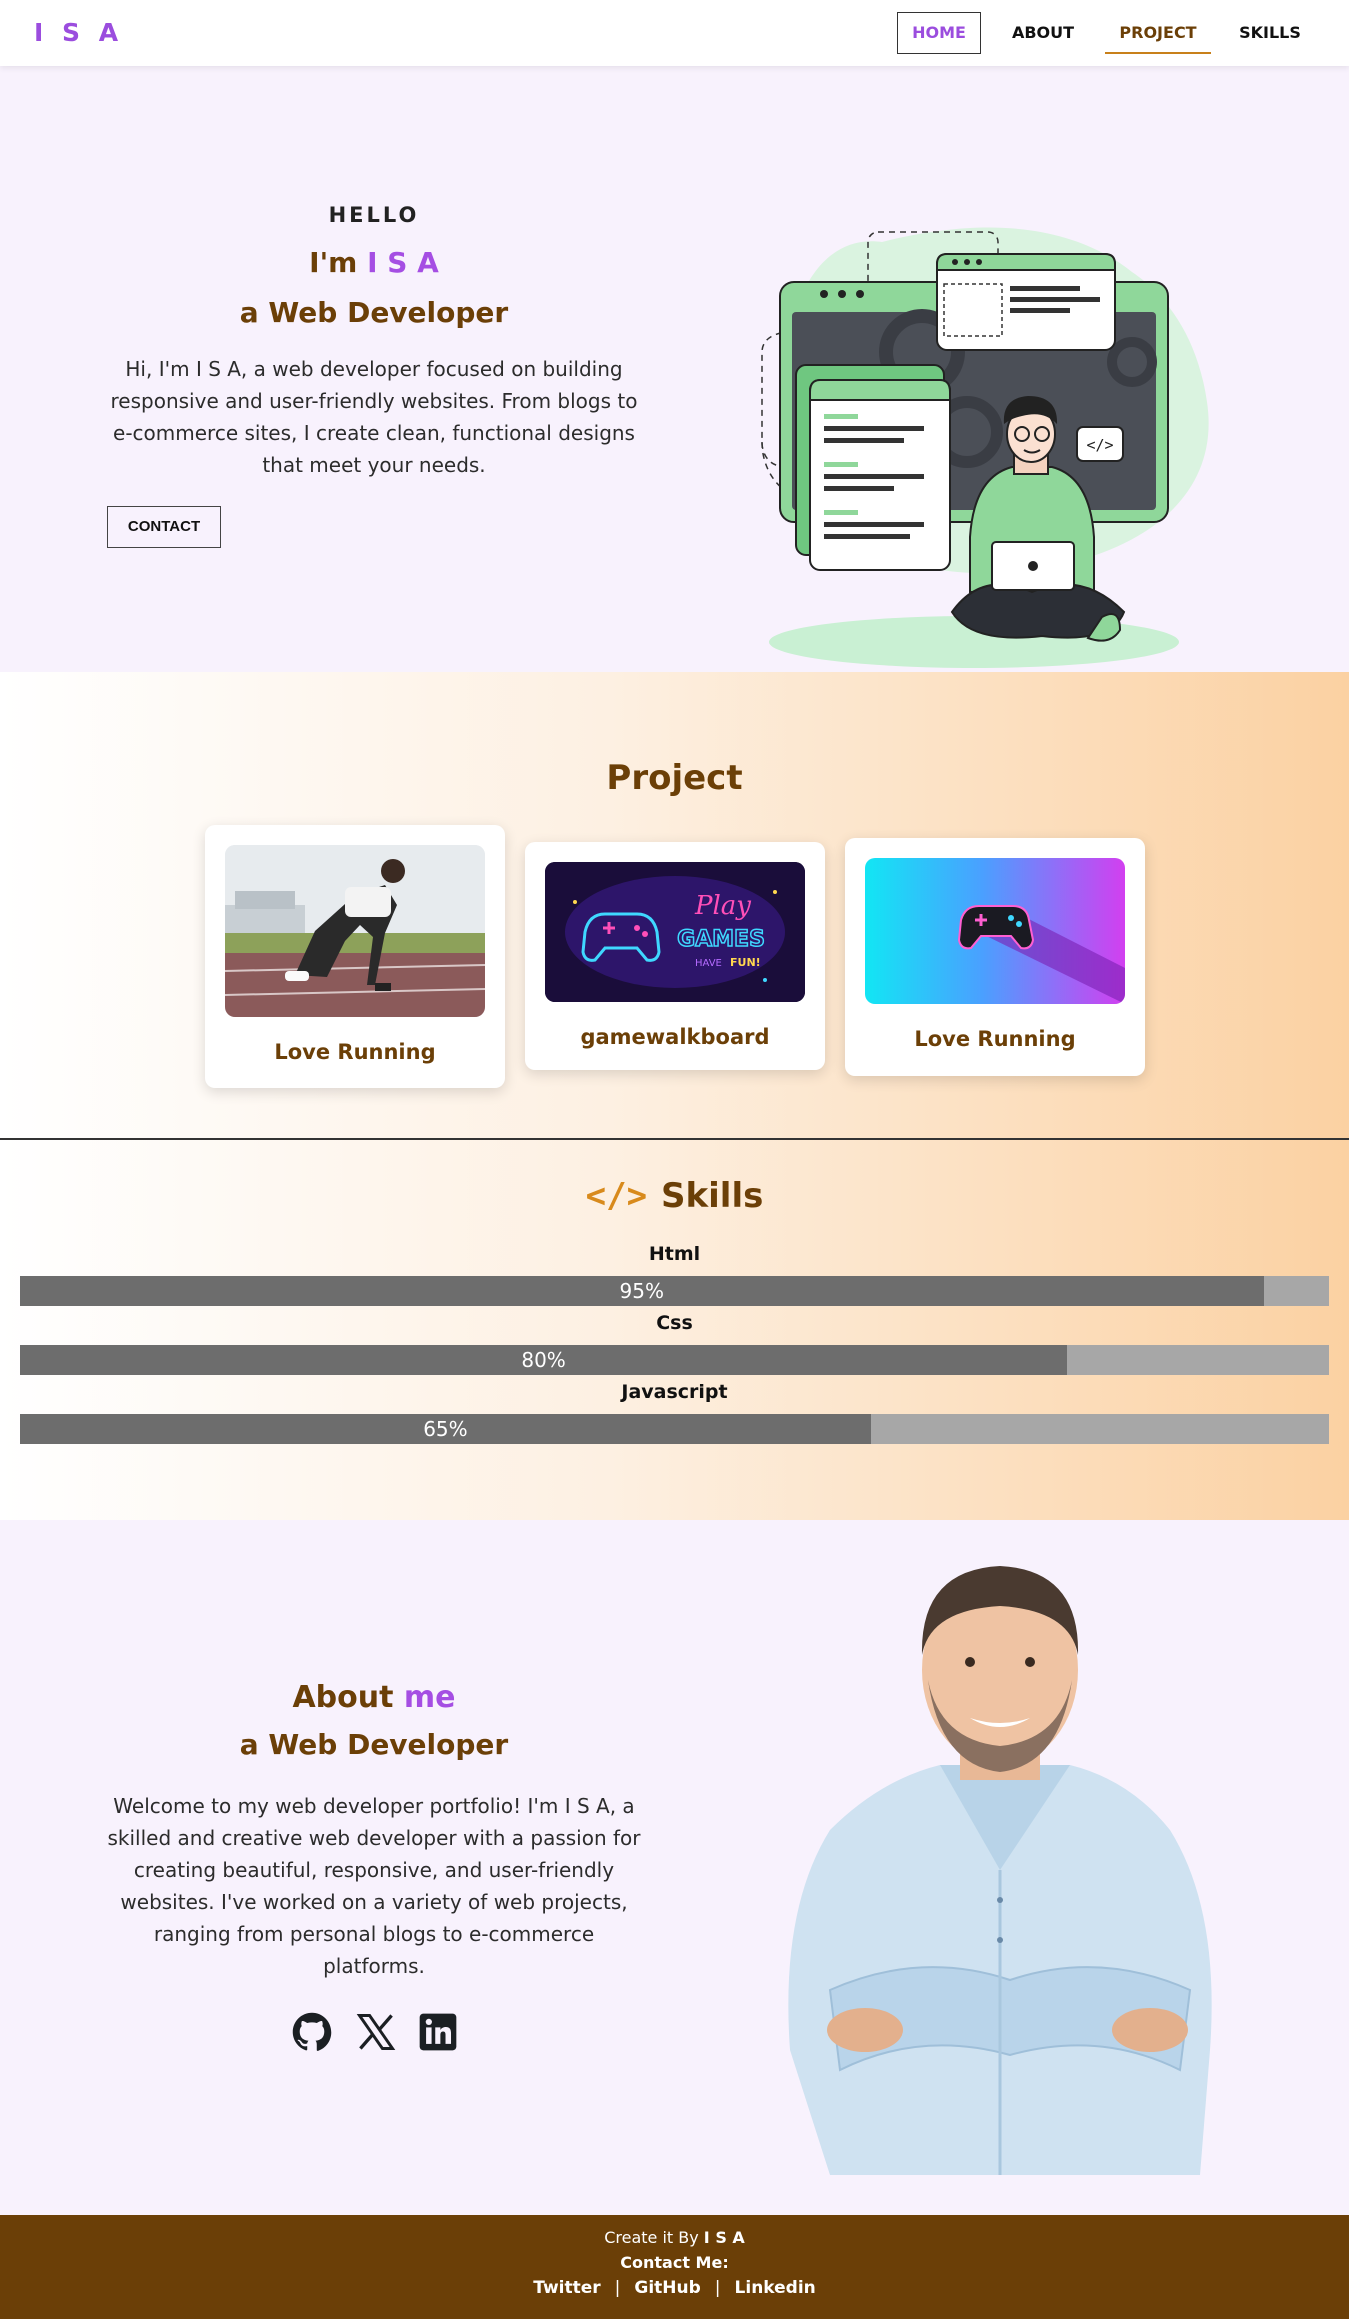 Image resolution: width=1349 pixels, height=2319 pixels. What do you see at coordinates (343, 1697) in the screenshot?
I see `about-title-prefix: About` at bounding box center [343, 1697].